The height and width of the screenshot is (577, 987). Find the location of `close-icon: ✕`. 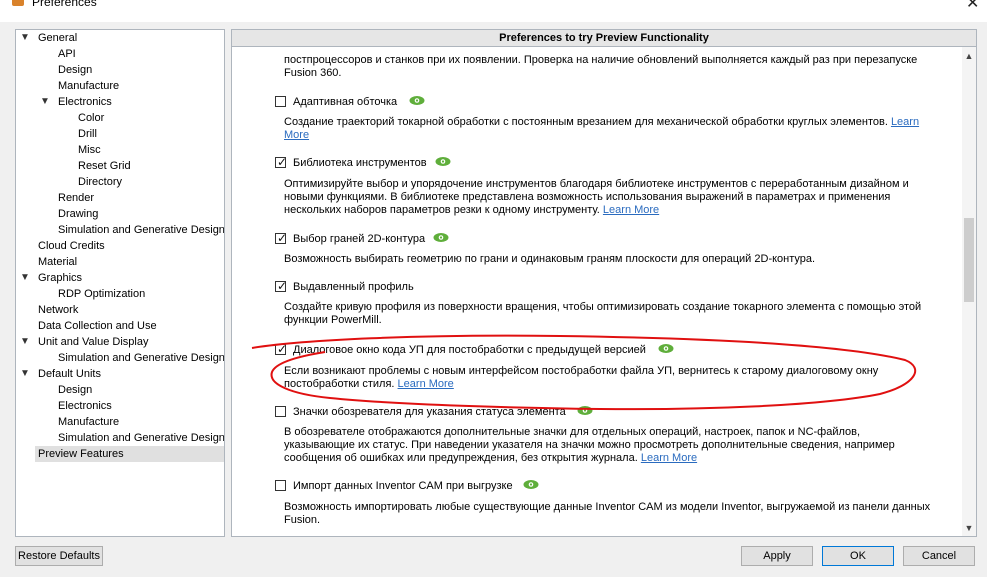

close-icon: ✕ is located at coordinates (972, 6).